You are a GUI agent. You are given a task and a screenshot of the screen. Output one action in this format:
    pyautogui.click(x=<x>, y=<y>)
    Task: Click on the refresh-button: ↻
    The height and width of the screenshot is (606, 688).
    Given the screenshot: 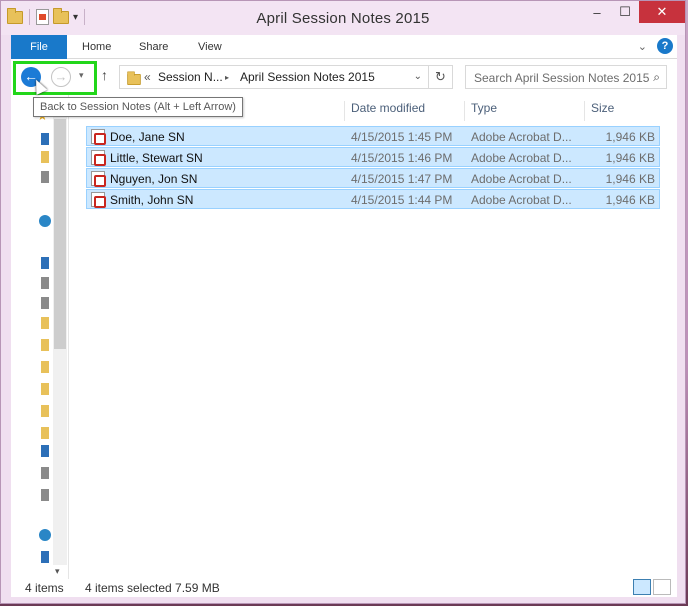 What is the action you would take?
    pyautogui.click(x=440, y=77)
    